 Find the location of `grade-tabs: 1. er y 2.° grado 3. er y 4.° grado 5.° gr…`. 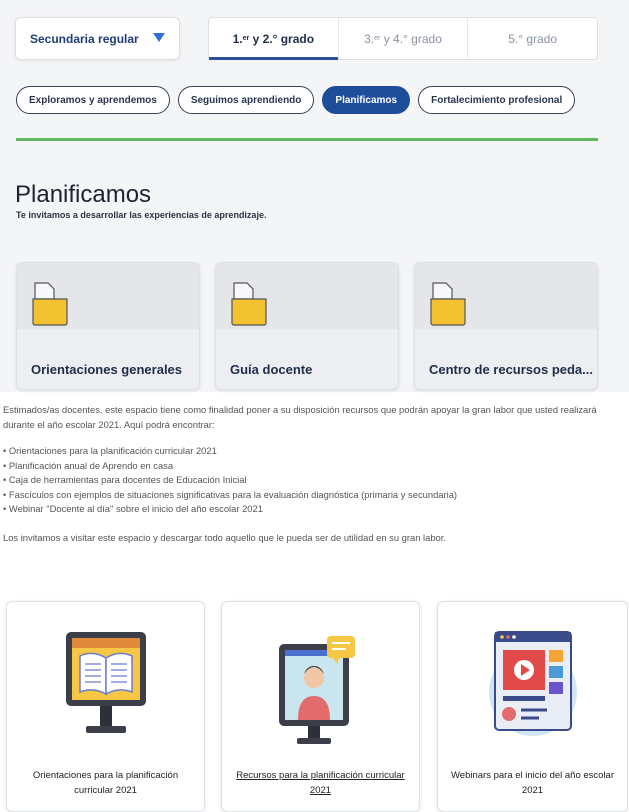

grade-tabs: 1. er y 2.° grado 3. er y 4.° grado 5.° gr… is located at coordinates (403, 38).